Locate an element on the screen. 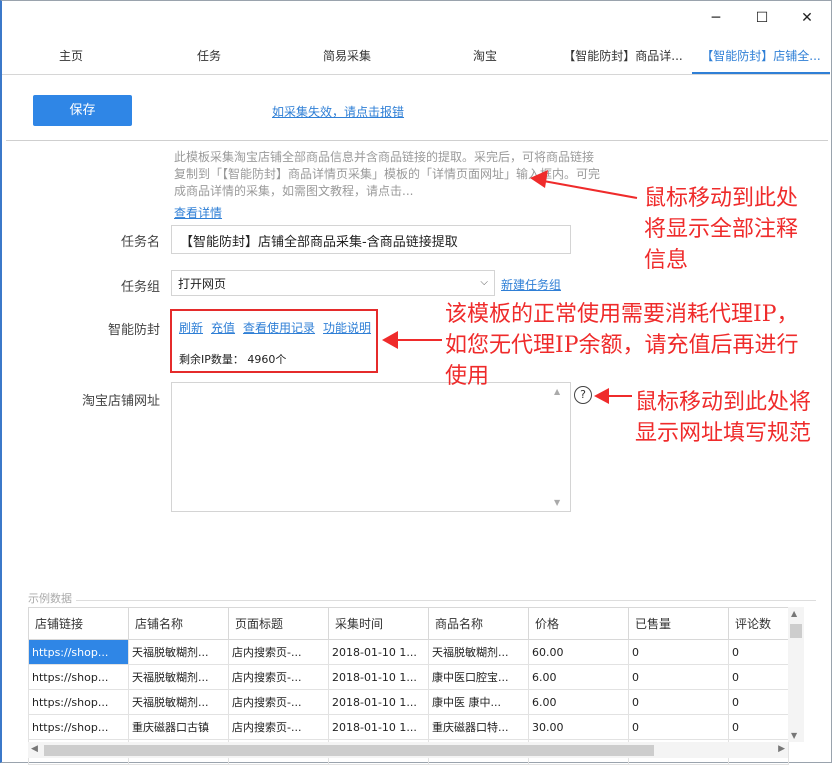  scroll-left-icon: ◀ is located at coordinates (34, 749).